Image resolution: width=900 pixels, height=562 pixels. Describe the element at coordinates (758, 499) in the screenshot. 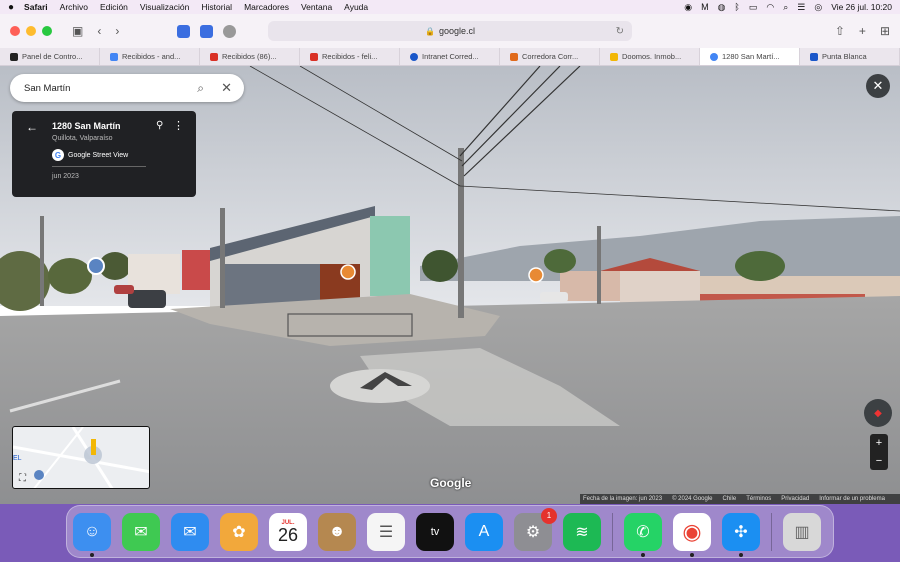

I see `terms-link: Términos` at that location.